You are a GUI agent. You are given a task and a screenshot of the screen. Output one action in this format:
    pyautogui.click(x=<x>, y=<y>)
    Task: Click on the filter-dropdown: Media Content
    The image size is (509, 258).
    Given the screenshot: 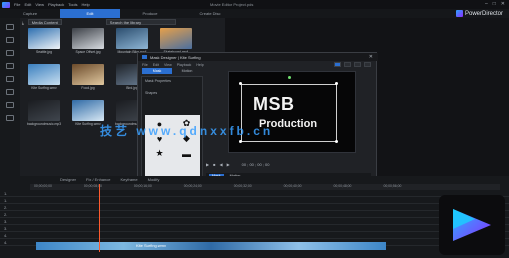 What is the action you would take?
    pyautogui.click(x=44, y=22)
    